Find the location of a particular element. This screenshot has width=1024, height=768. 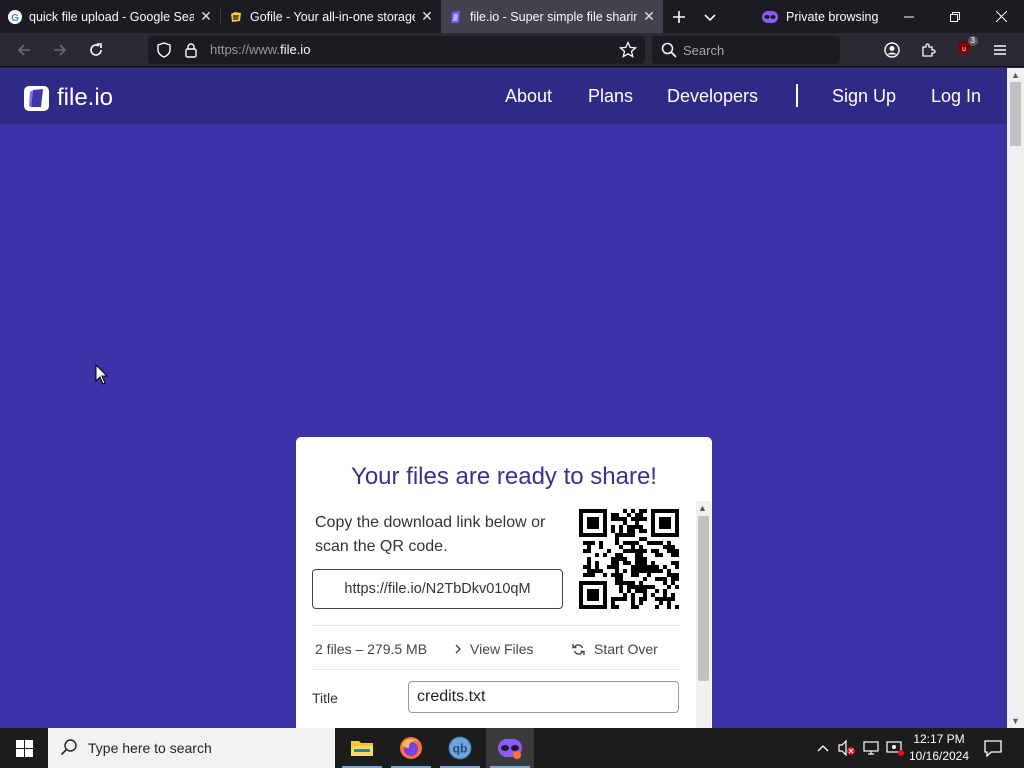

close-window-button is located at coordinates (1001, 16).